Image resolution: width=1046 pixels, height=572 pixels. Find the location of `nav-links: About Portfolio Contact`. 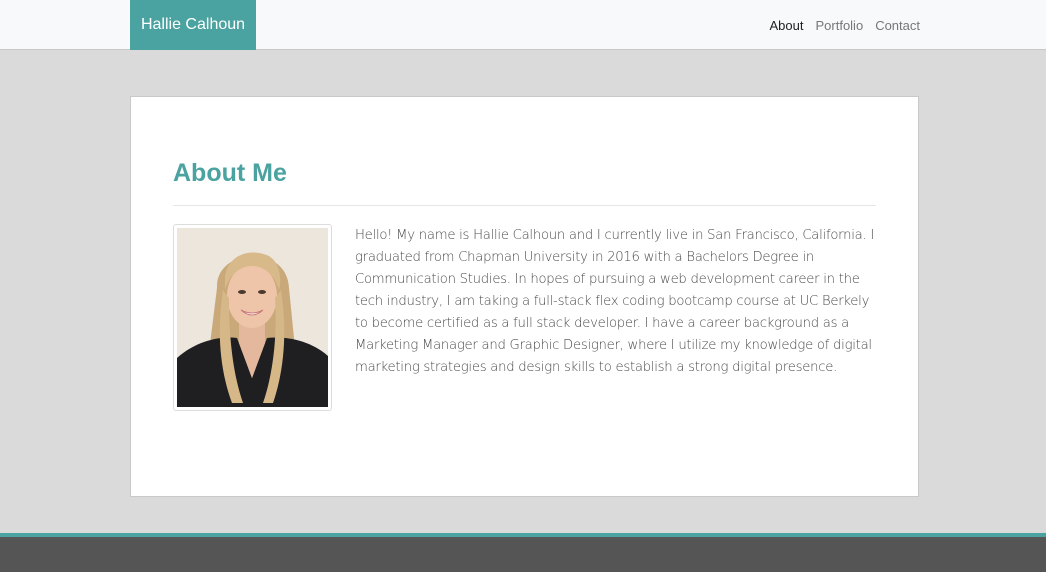

nav-links: About Portfolio Contact is located at coordinates (845, 25).